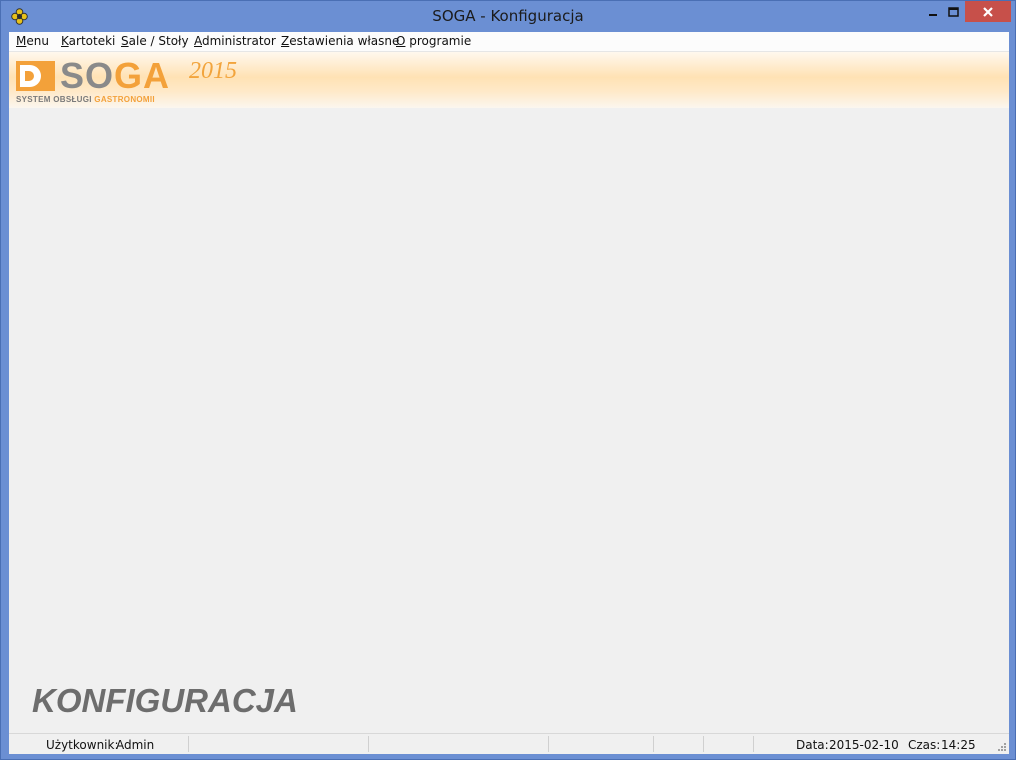  I want to click on logo-tagline: SYSTEM OBSŁUGI GASTRONOMII, so click(85, 99).